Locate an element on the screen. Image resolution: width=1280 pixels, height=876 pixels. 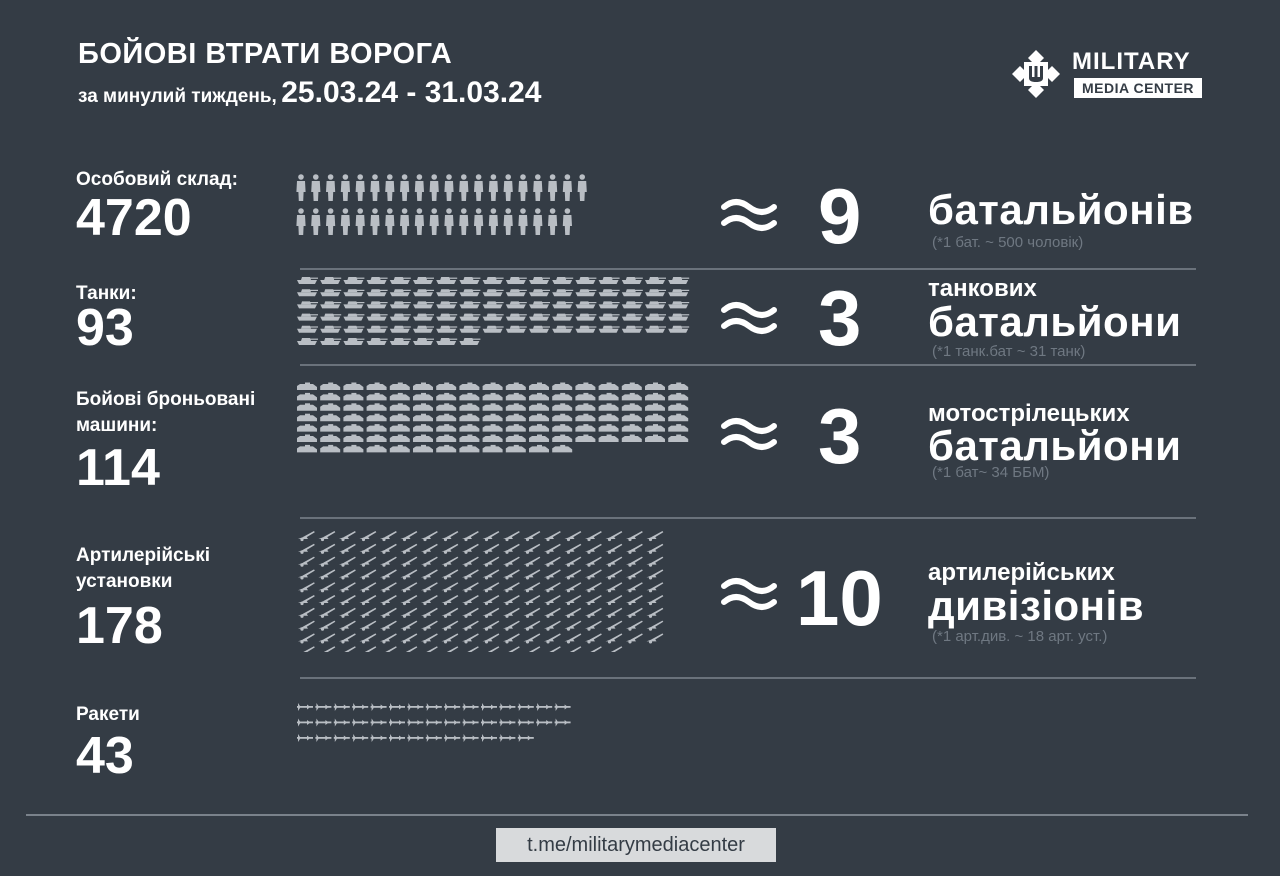
artillery-label-line1: Артилерійські is located at coordinates (143, 555).